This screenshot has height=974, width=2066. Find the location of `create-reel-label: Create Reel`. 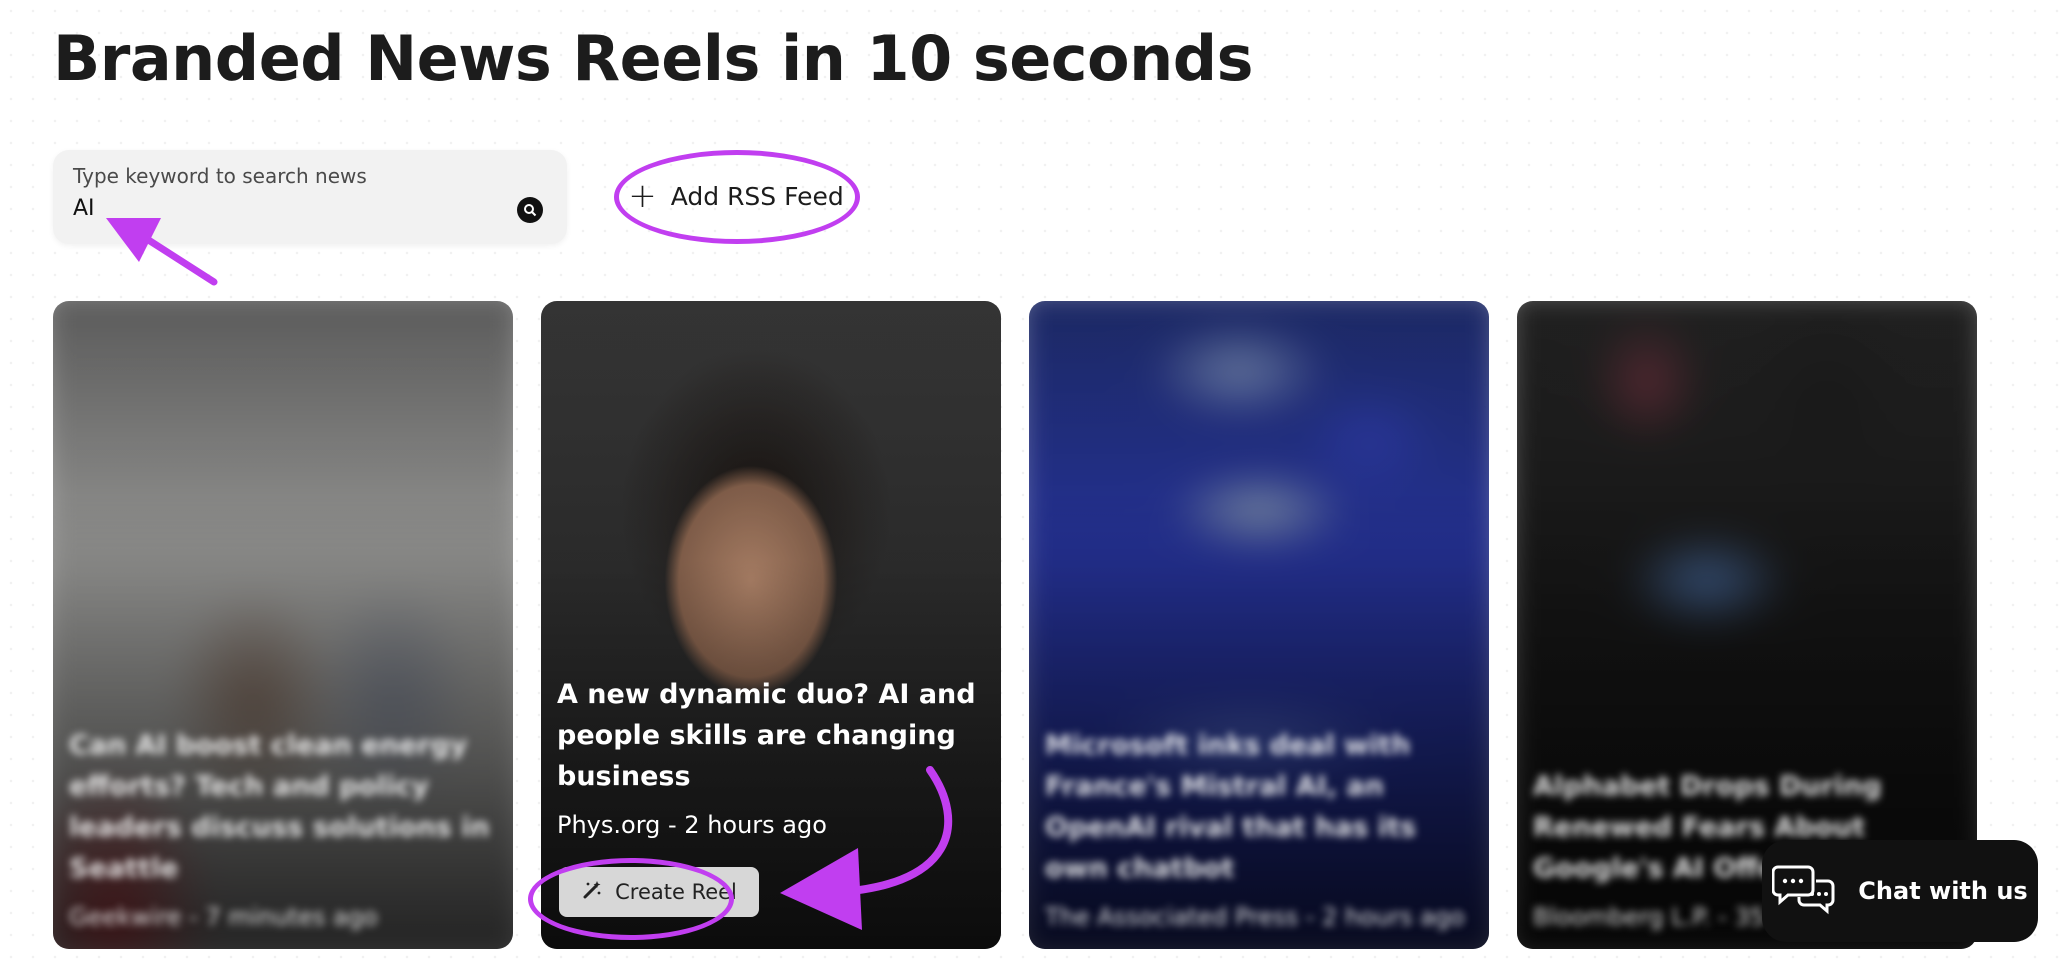

create-reel-label: Create Reel is located at coordinates (676, 892).